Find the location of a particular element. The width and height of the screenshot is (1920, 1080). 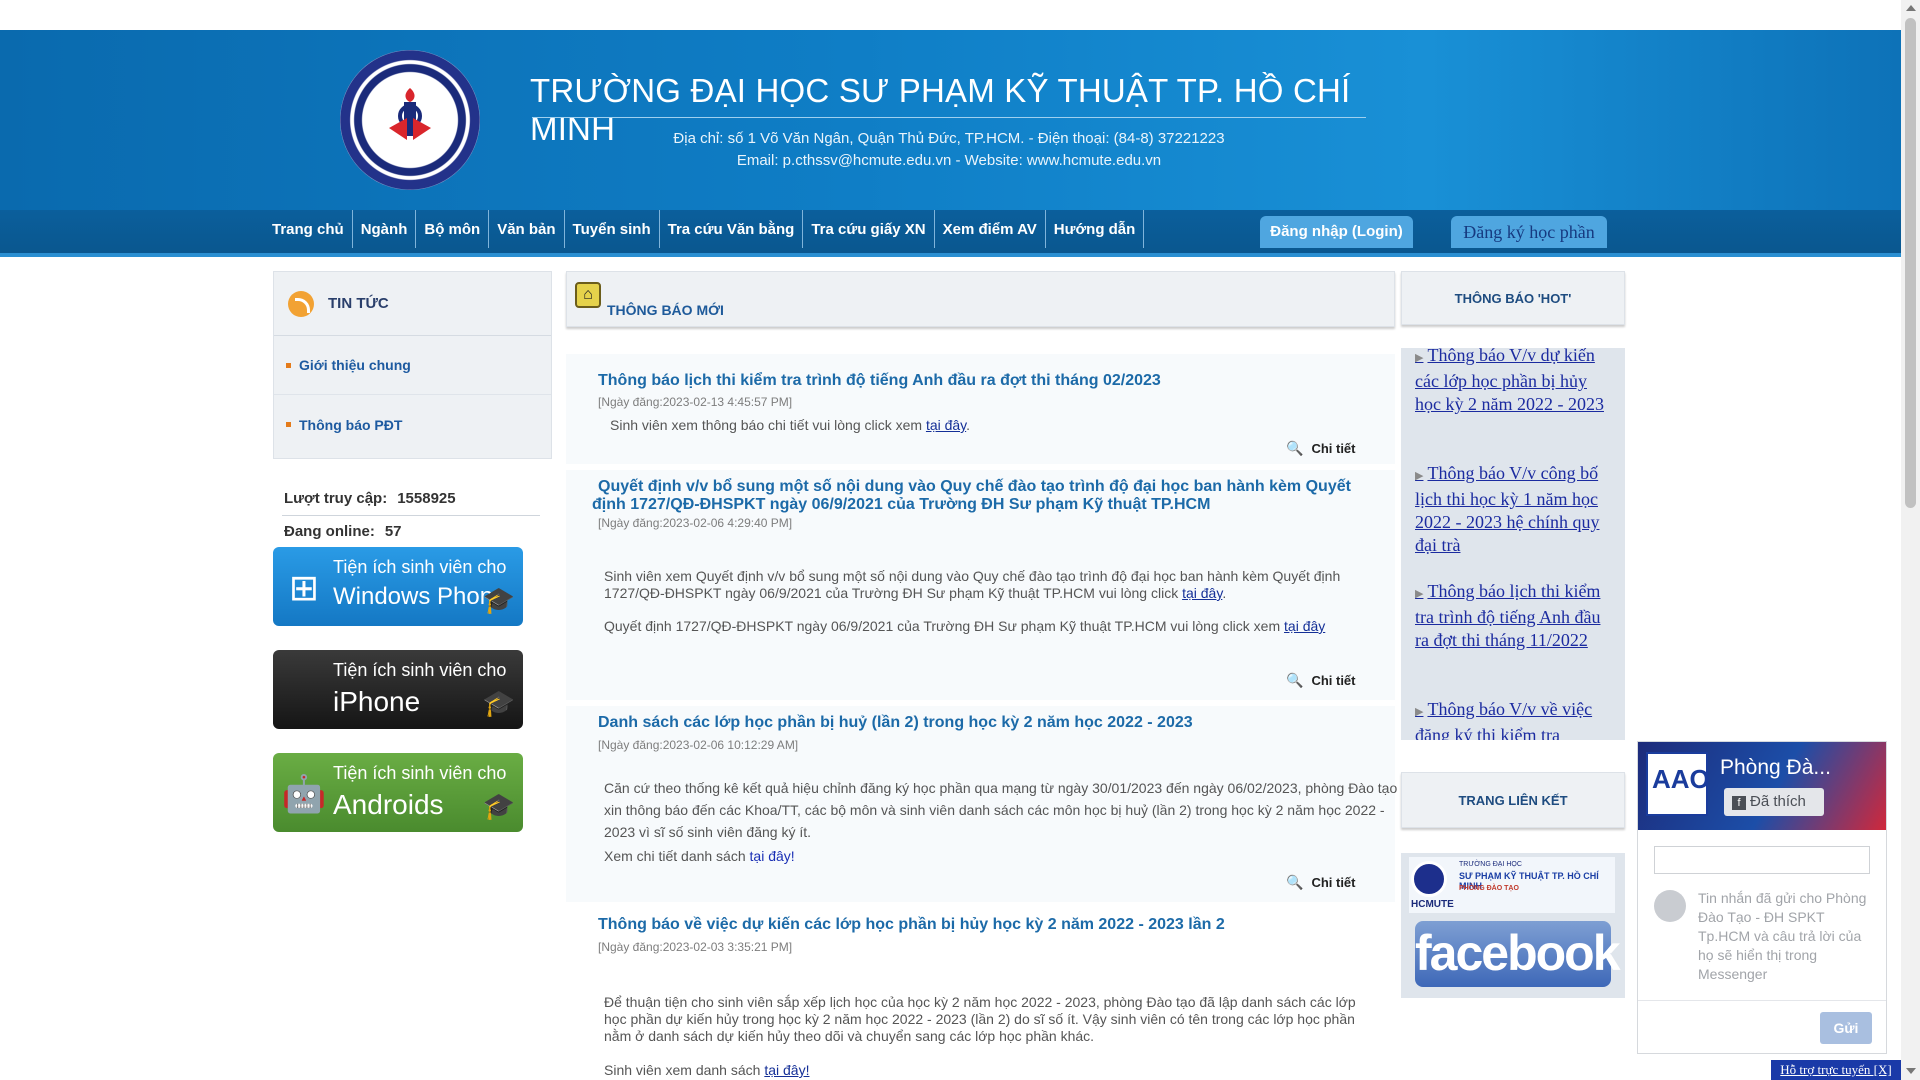

menu-item-diploma-lookup: Tra cứu Văn bằng is located at coordinates (732, 229).